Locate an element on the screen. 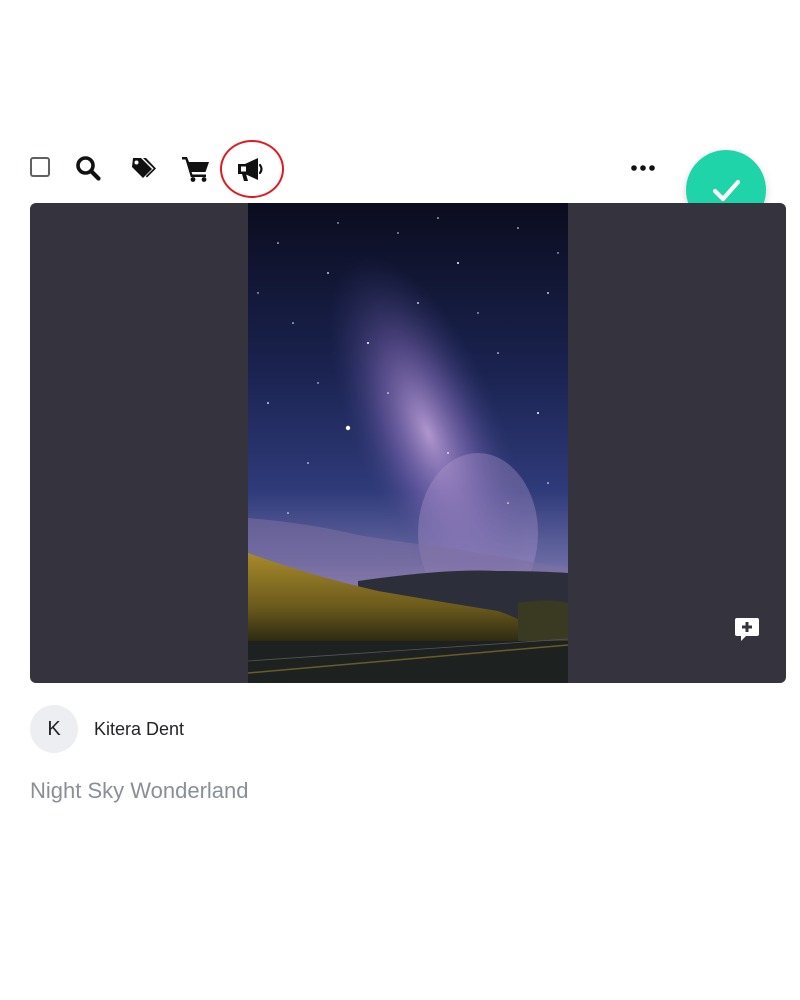  select-checkbox is located at coordinates (40, 167).